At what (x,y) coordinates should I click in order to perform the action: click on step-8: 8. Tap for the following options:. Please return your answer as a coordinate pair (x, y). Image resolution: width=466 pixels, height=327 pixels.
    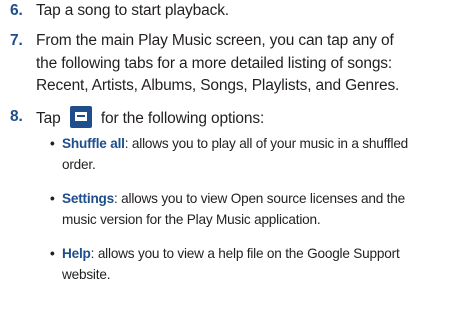
    Looking at the image, I should click on (233, 118).